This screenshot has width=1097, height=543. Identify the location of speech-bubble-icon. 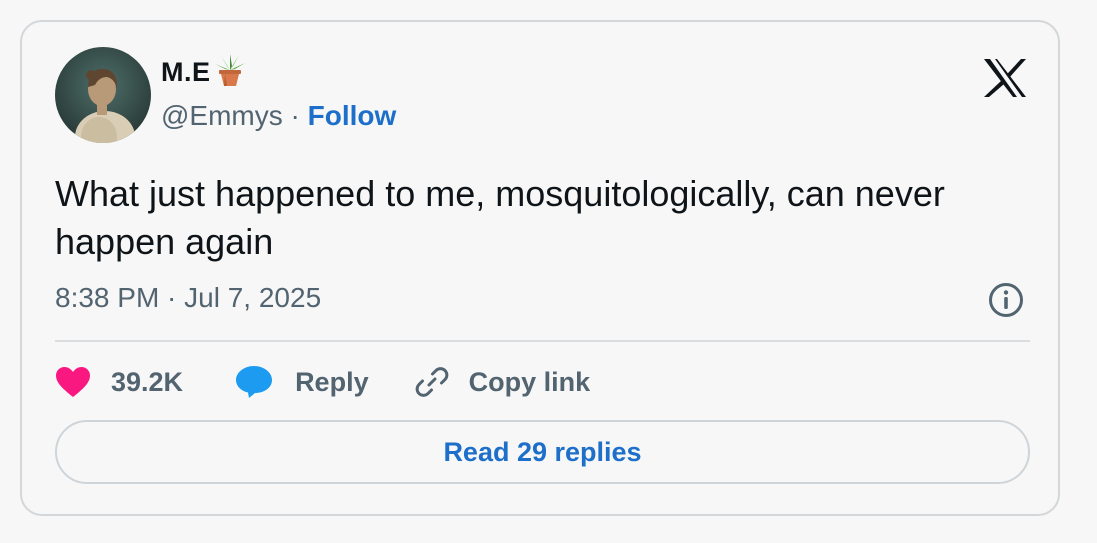
(254, 382).